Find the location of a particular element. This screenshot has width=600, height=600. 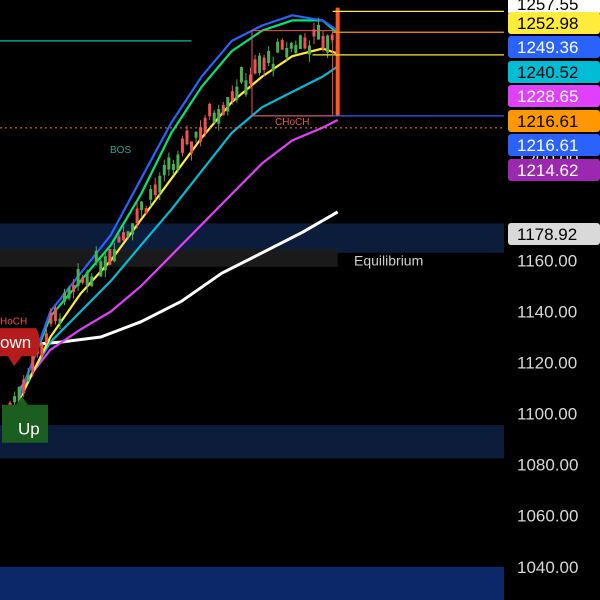

price-tag-label: 1252.98 is located at coordinates (547, 23).